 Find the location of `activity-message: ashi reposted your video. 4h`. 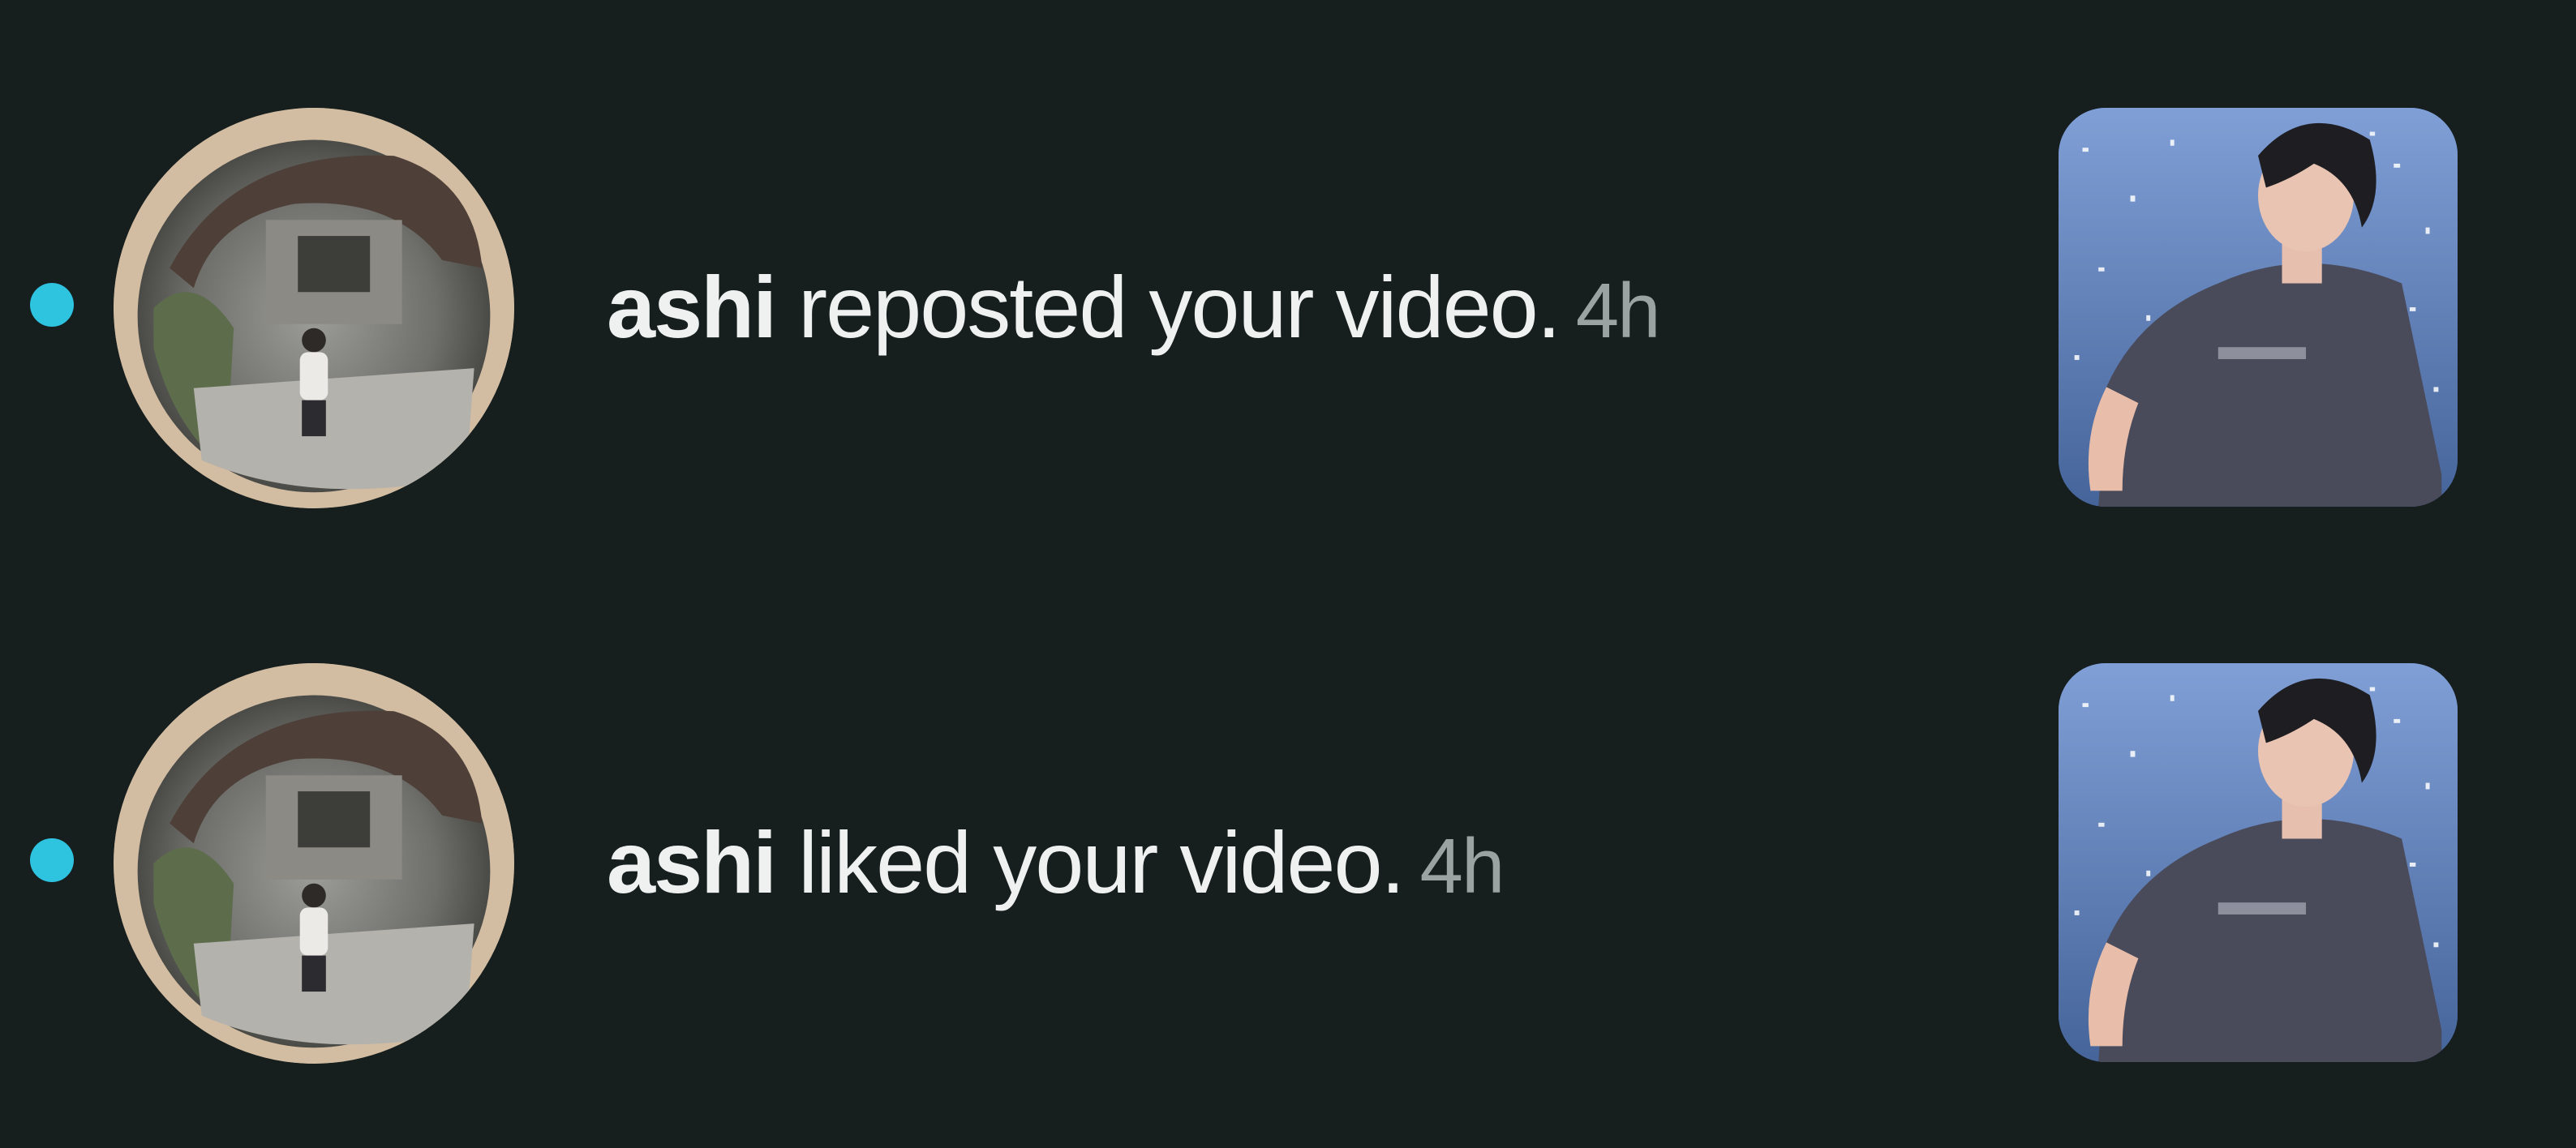

activity-message: ashi reposted your video. 4h is located at coordinates (1134, 307).